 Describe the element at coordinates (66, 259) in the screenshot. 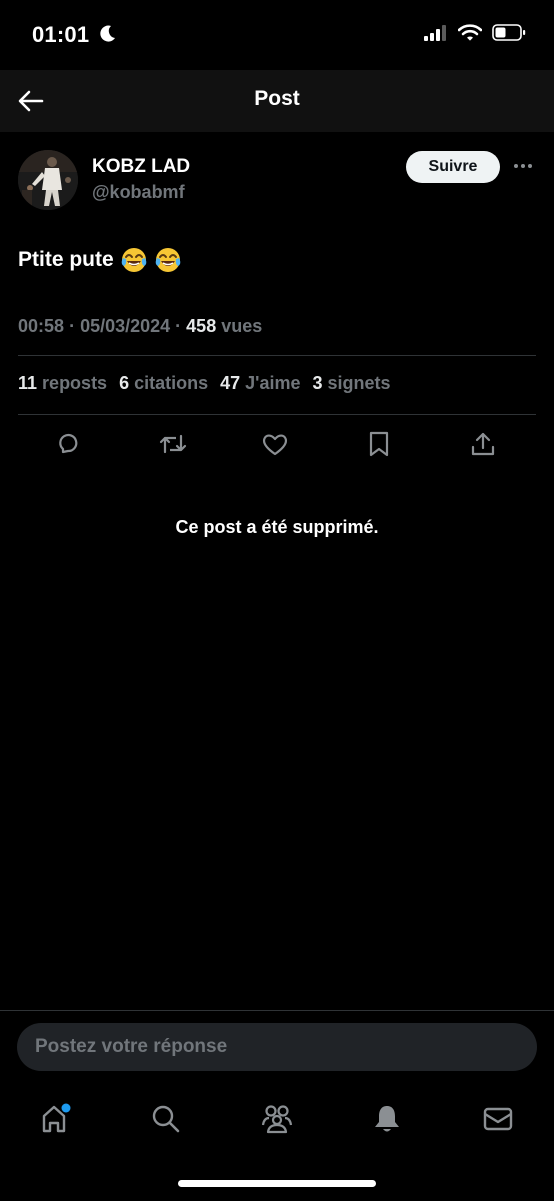

I see `post-text-content: Ptite pute` at that location.